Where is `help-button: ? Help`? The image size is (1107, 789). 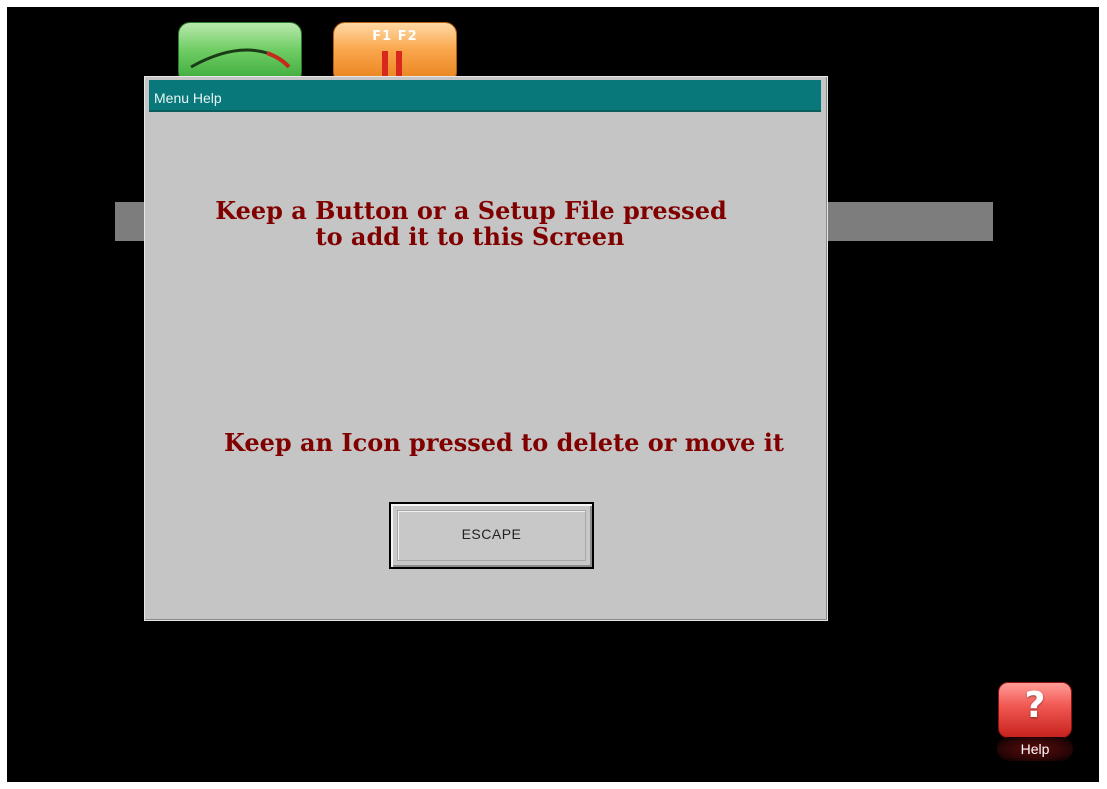 help-button: ? Help is located at coordinates (1035, 726).